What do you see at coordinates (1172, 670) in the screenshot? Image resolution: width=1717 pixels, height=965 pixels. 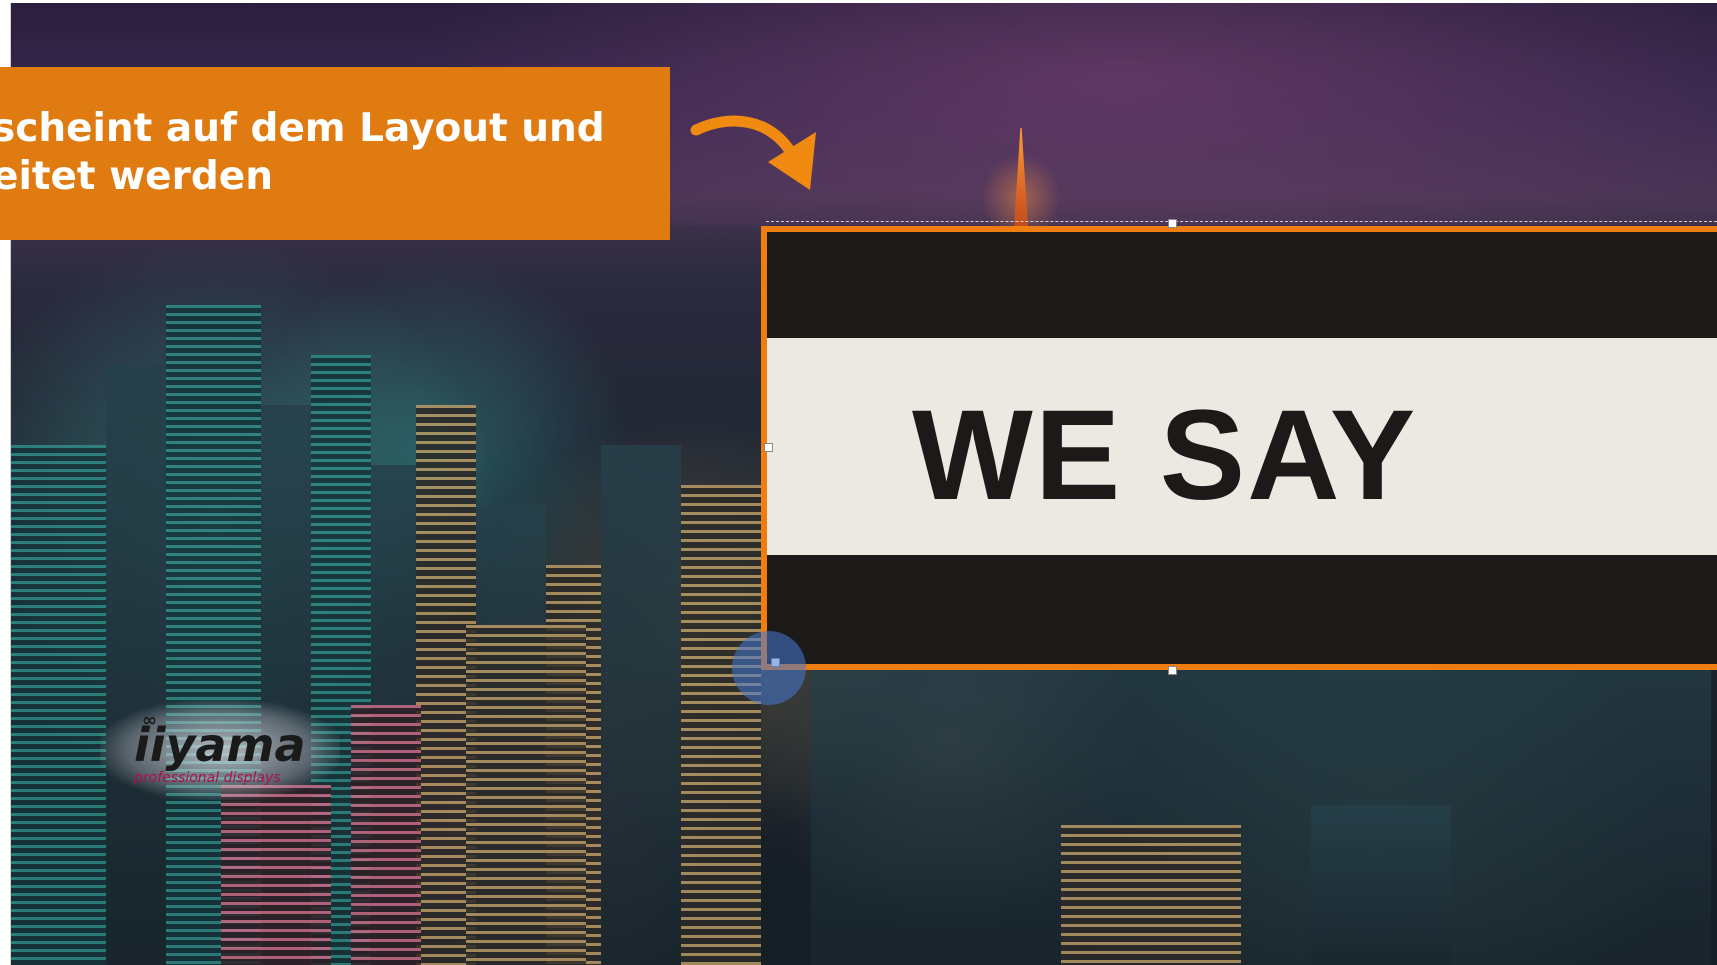 I see `resize-handle-bottom` at bounding box center [1172, 670].